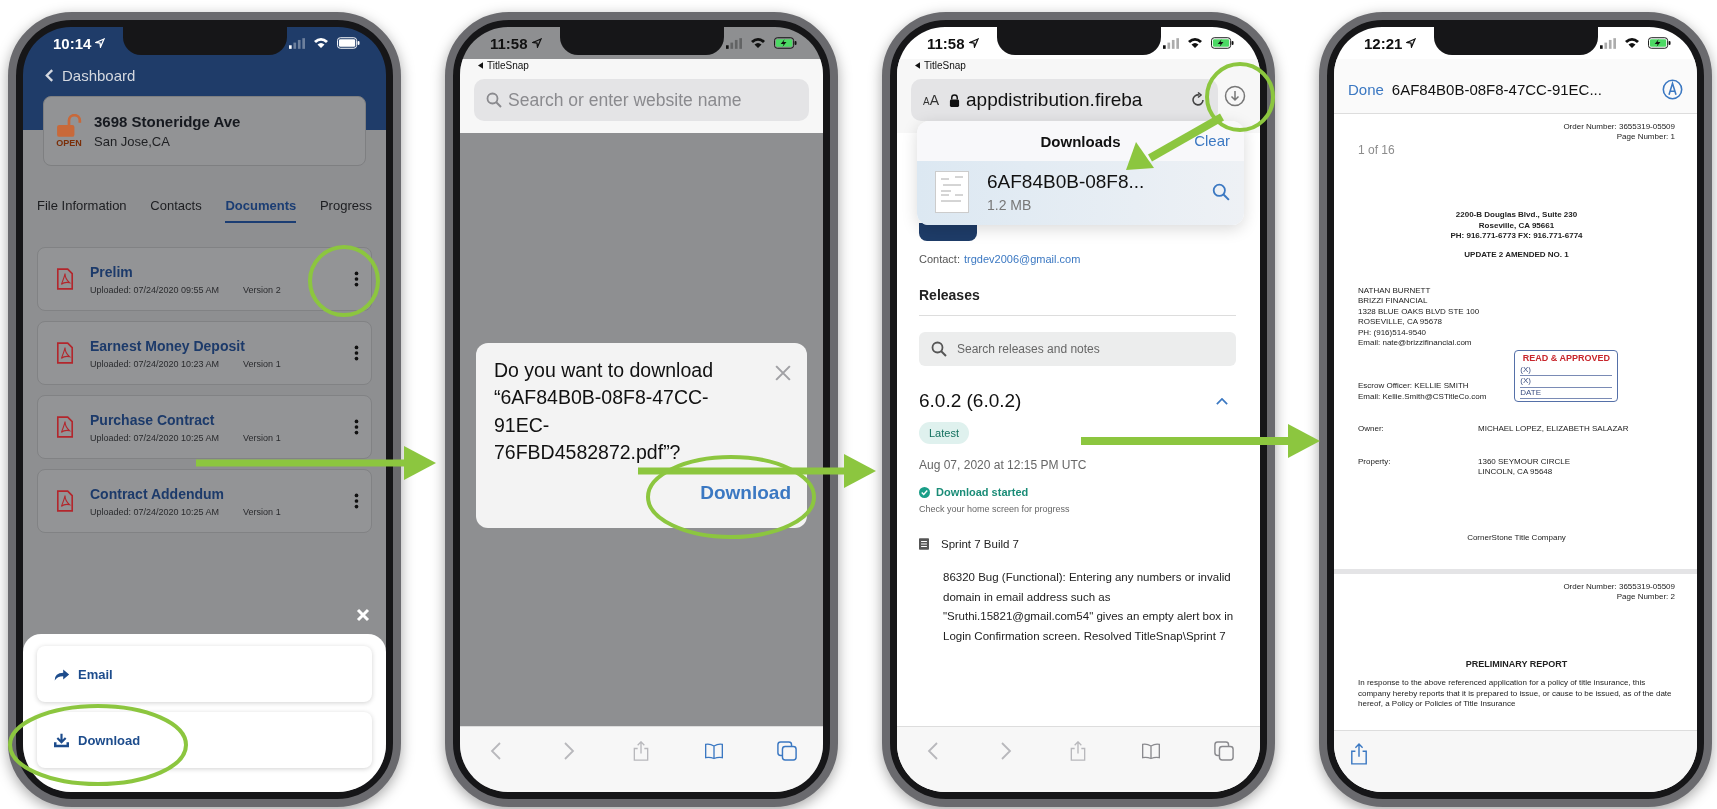  I want to click on document-heading: UPDATE 2 AMENDED NO. 1, so click(1516, 254).